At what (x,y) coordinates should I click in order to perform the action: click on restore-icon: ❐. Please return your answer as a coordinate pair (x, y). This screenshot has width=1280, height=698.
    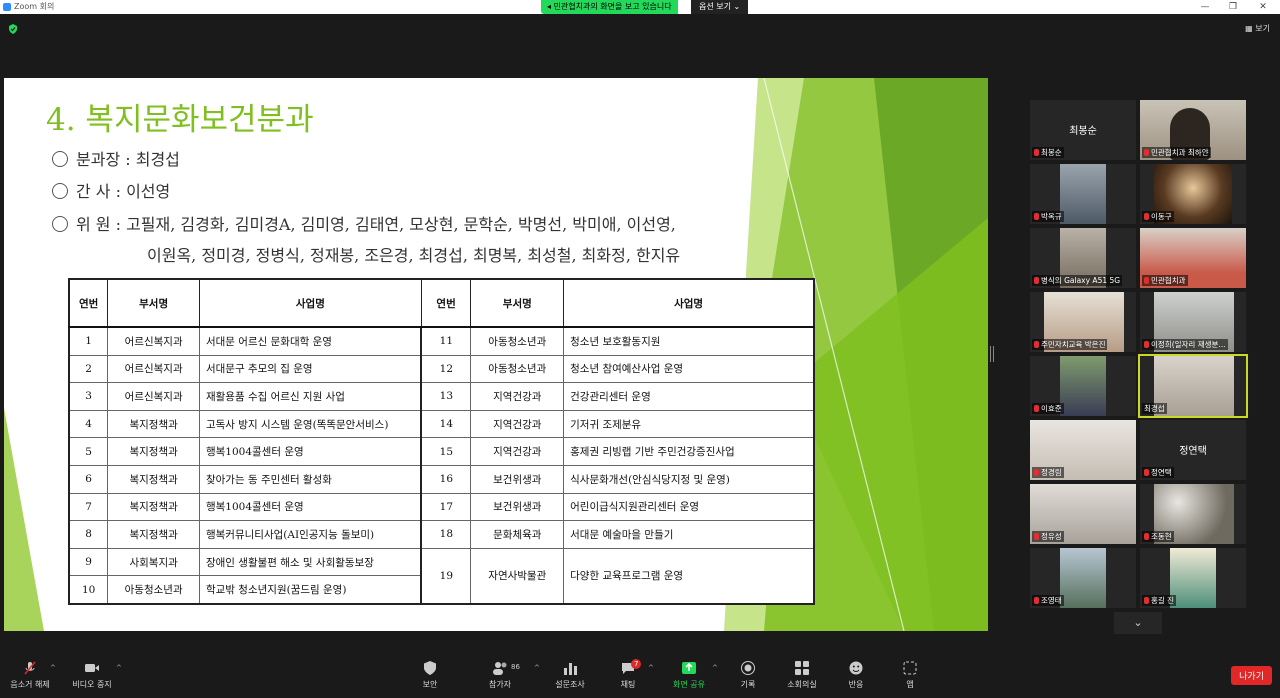
    Looking at the image, I should click on (1233, 7).